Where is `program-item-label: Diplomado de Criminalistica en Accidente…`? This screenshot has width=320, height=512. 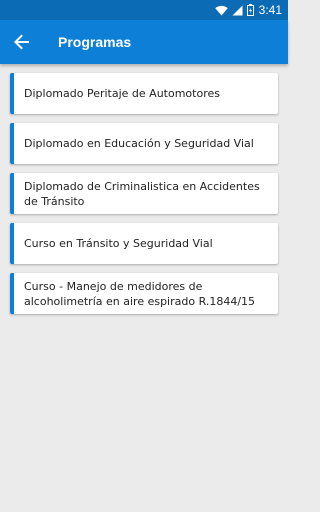 program-item-label: Diplomado de Criminalistica en Accidente… is located at coordinates (142, 193).